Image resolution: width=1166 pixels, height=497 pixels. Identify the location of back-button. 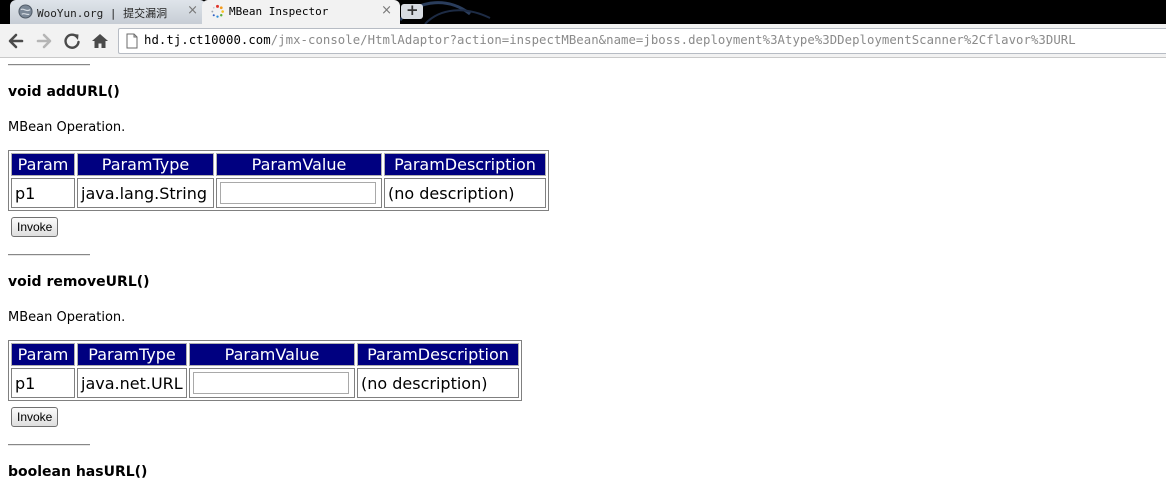
(16, 41).